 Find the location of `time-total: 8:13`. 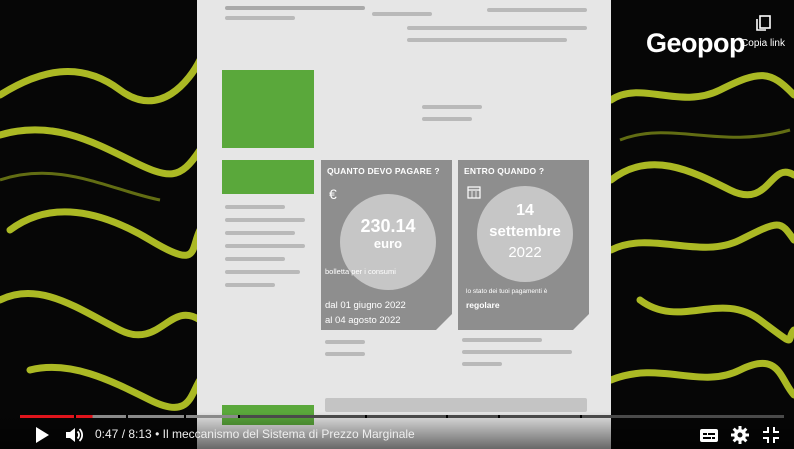

time-total: 8:13 is located at coordinates (140, 434).